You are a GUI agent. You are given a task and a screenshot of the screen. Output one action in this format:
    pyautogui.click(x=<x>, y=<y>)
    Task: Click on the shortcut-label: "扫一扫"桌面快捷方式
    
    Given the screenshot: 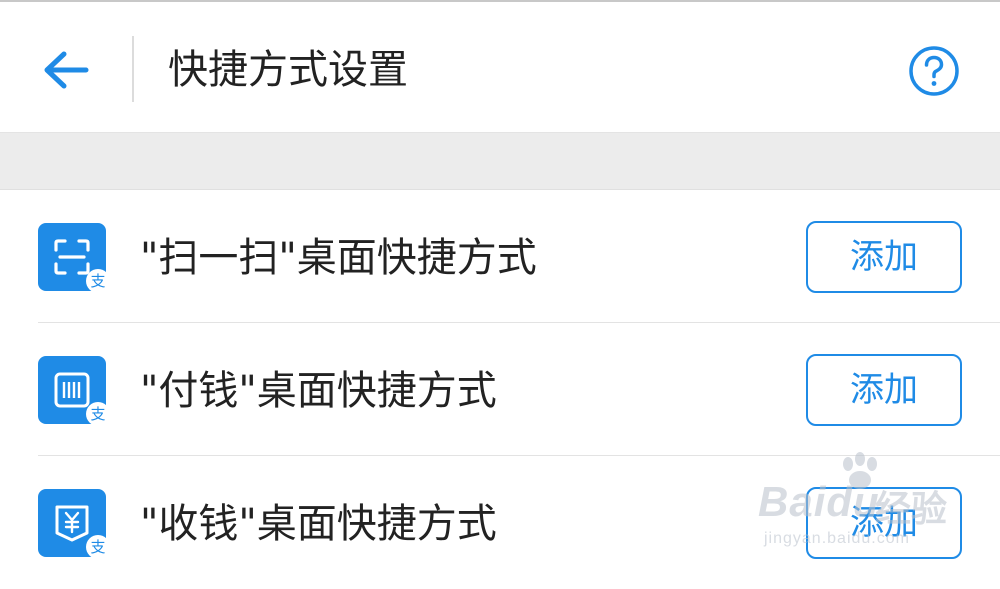 What is the action you would take?
    pyautogui.click(x=338, y=258)
    